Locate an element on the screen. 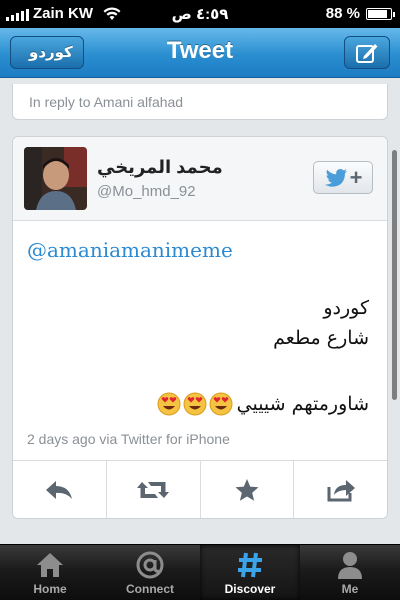  tab-me: Me is located at coordinates (350, 572).